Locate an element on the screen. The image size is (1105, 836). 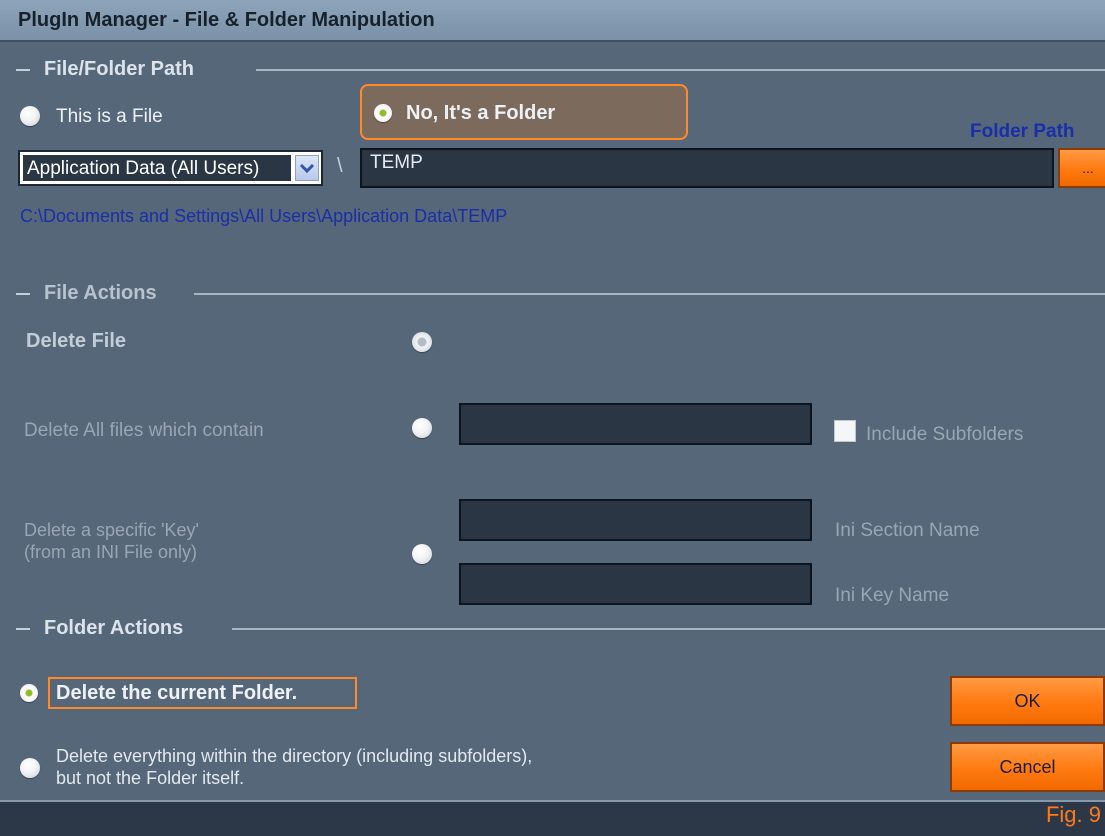
location-dropdown: Application Data (All Users) is located at coordinates (170, 168).